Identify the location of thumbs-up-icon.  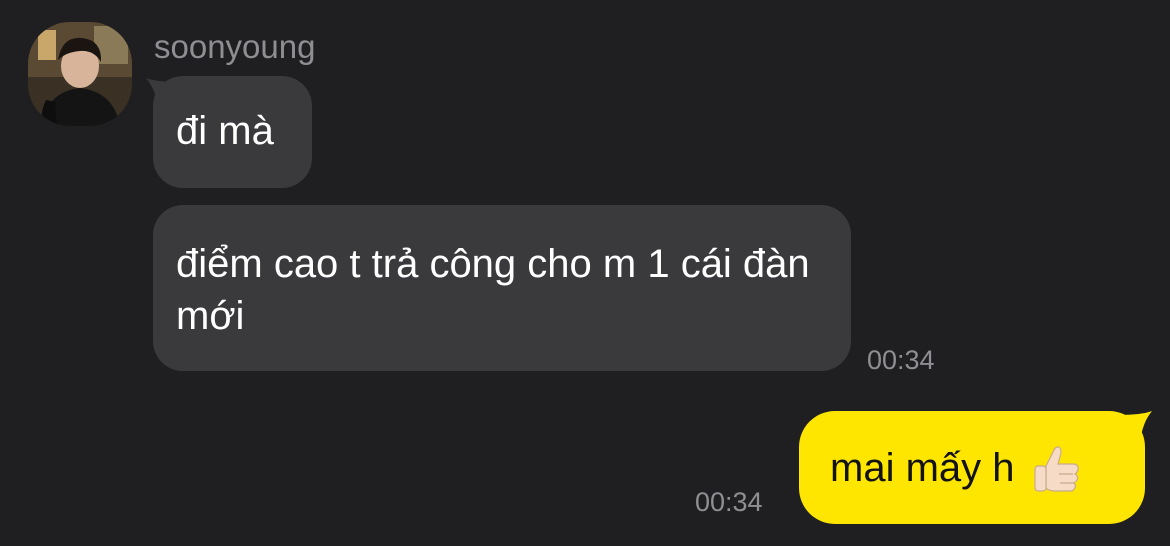
(1057, 468).